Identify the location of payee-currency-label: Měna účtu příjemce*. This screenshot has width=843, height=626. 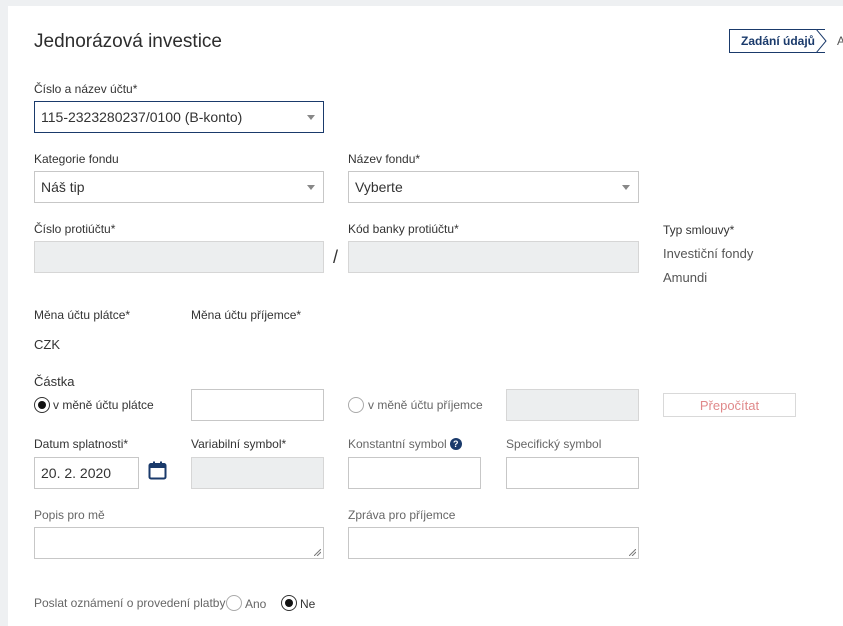
(246, 315).